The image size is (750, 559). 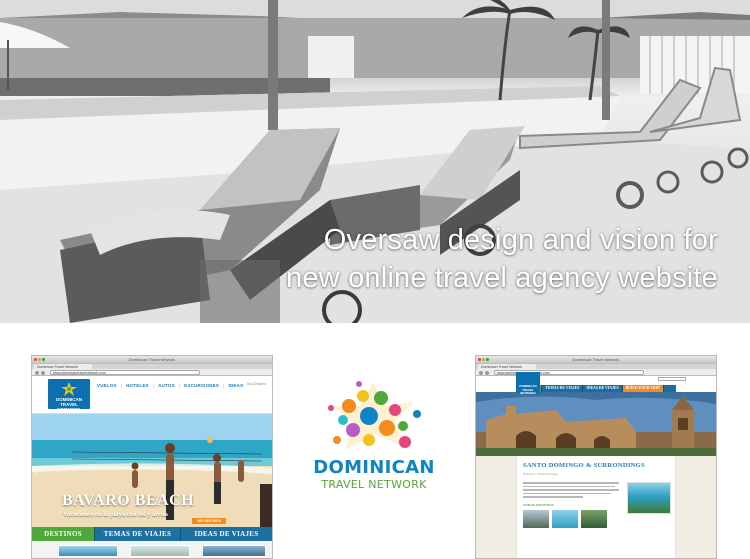 I want to click on logo-tagline: TRAVEL NETWORK, so click(x=374, y=484).